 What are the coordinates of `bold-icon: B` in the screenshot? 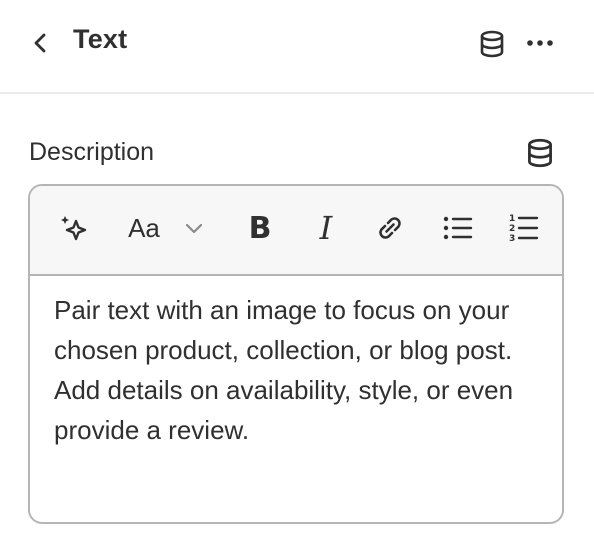 It's located at (260, 228).